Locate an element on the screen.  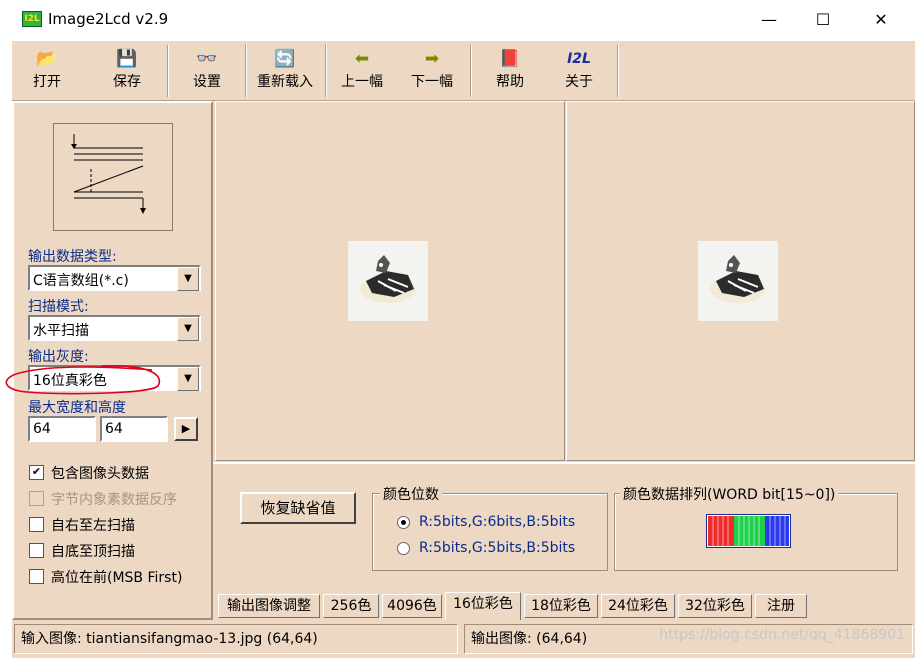
tab-18bit-color: 18位彩色 is located at coordinates (561, 606).